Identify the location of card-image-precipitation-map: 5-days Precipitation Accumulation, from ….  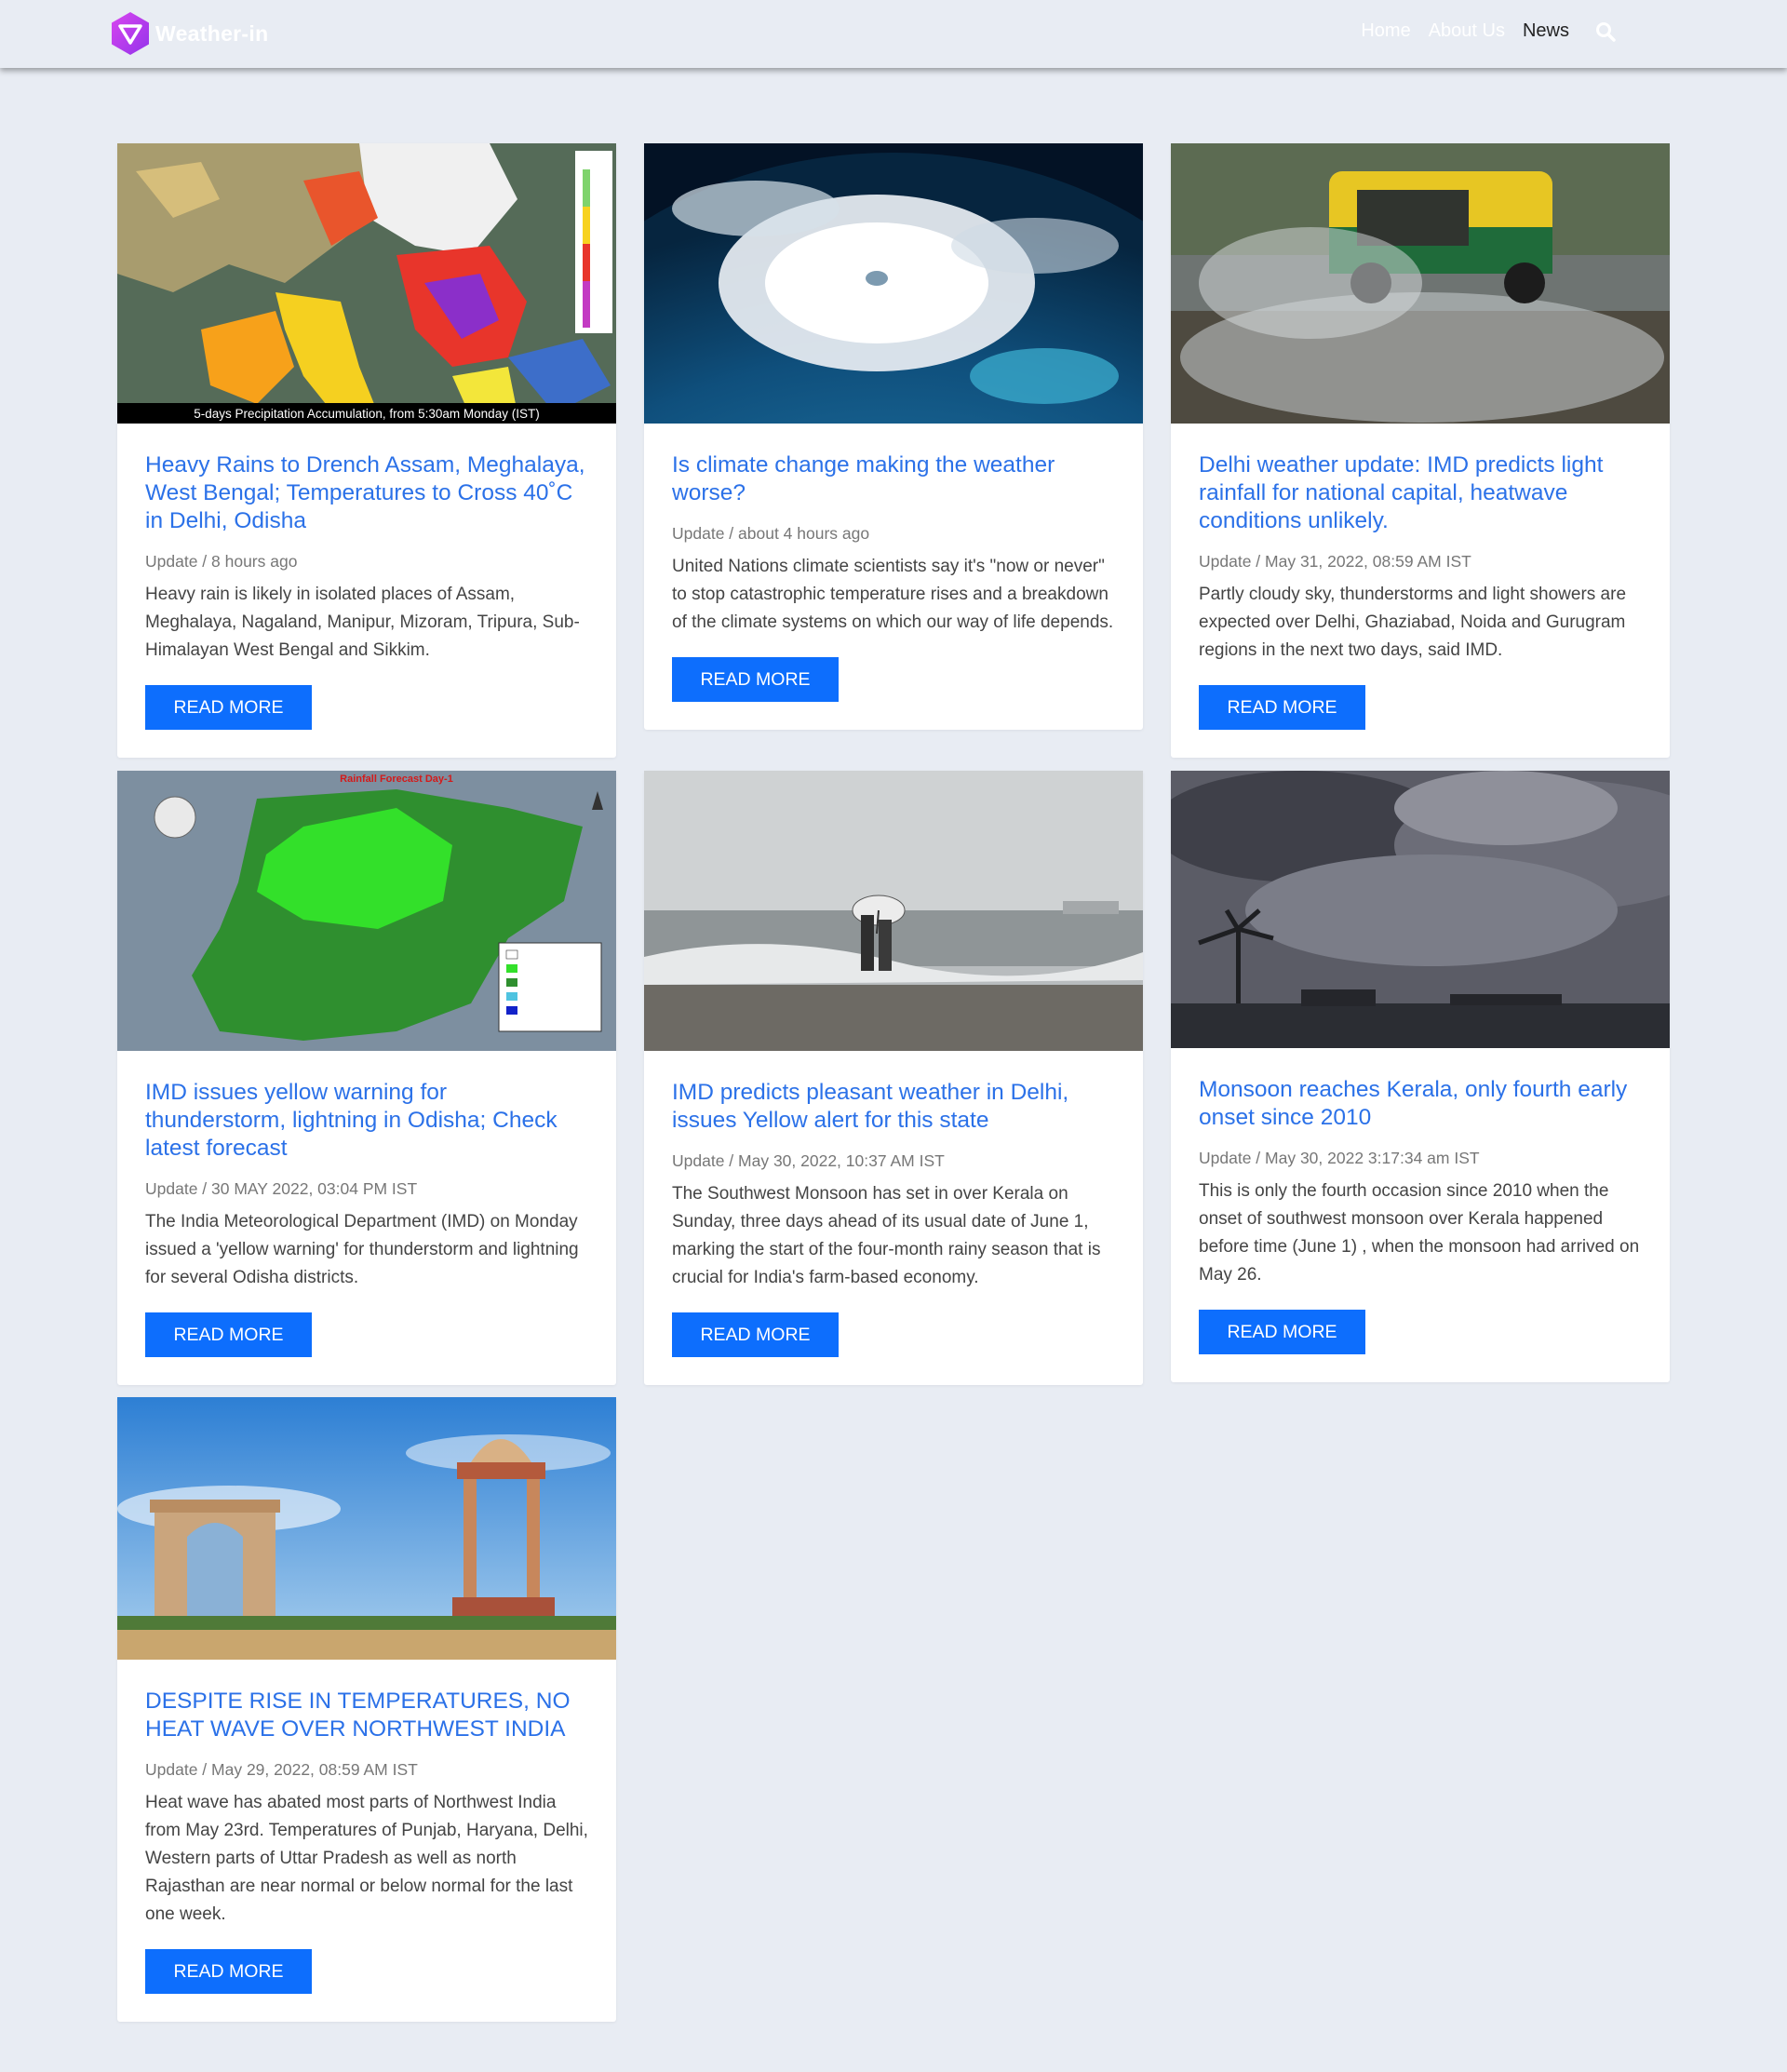
(366, 283).